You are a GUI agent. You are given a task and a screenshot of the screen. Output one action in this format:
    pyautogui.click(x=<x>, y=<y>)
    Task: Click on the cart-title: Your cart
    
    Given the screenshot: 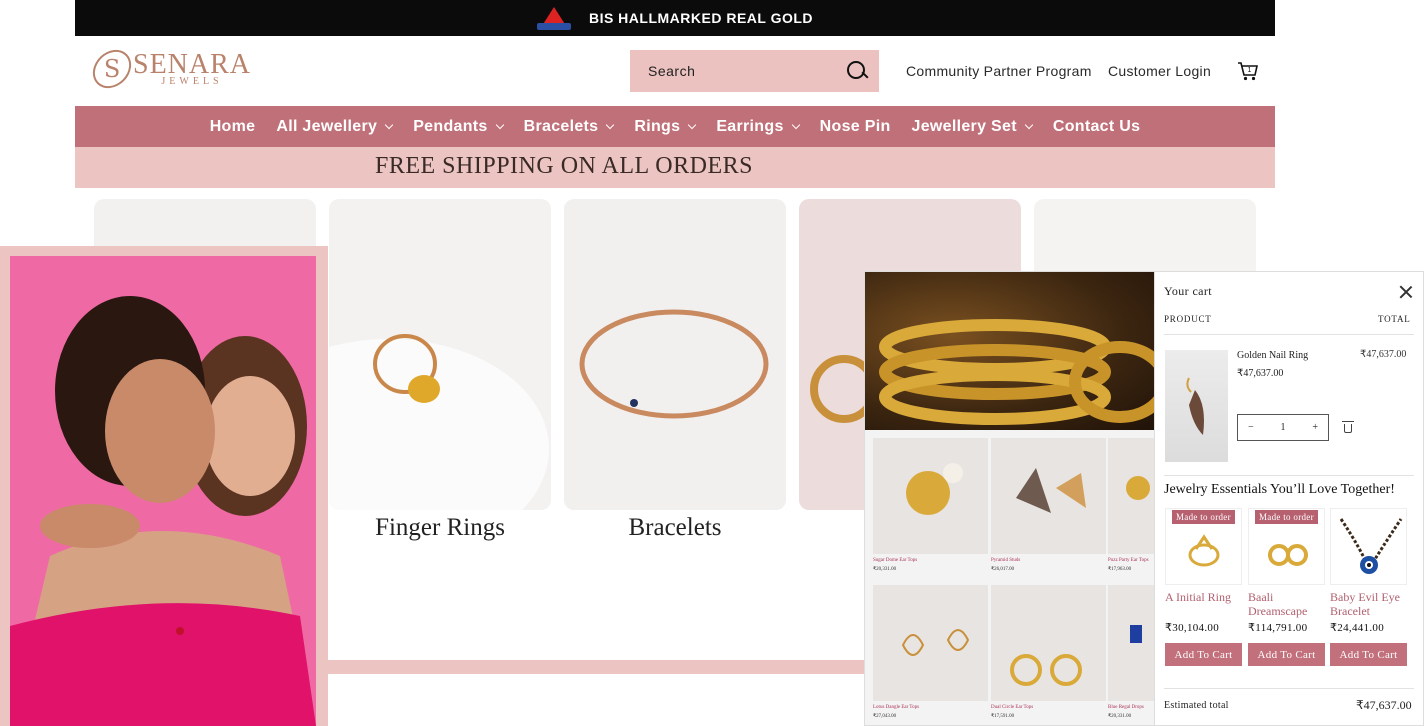 What is the action you would take?
    pyautogui.click(x=1188, y=291)
    